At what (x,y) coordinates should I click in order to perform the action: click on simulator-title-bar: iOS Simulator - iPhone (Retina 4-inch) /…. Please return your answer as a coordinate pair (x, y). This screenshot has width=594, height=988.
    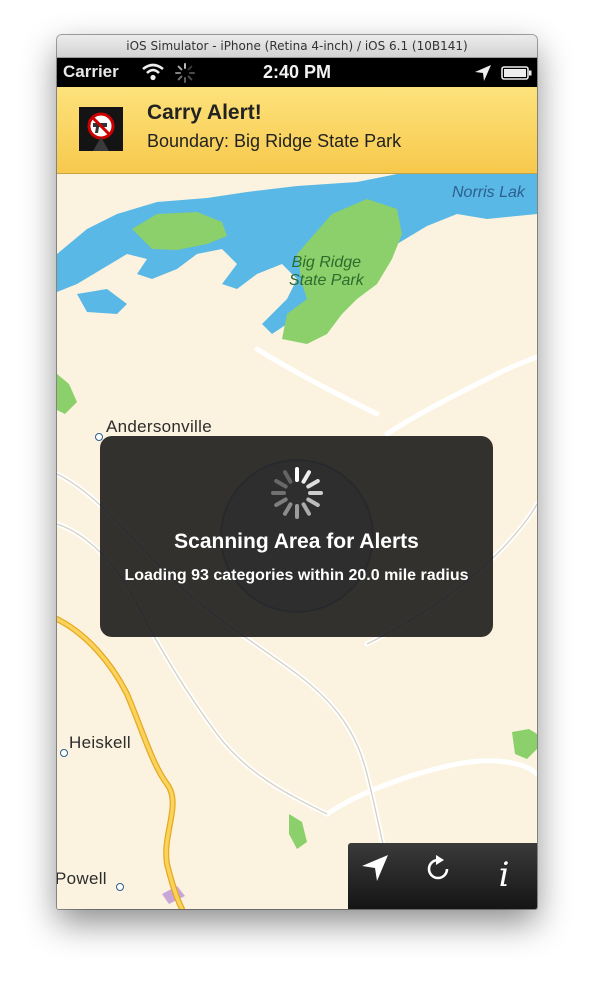
    Looking at the image, I should click on (297, 46).